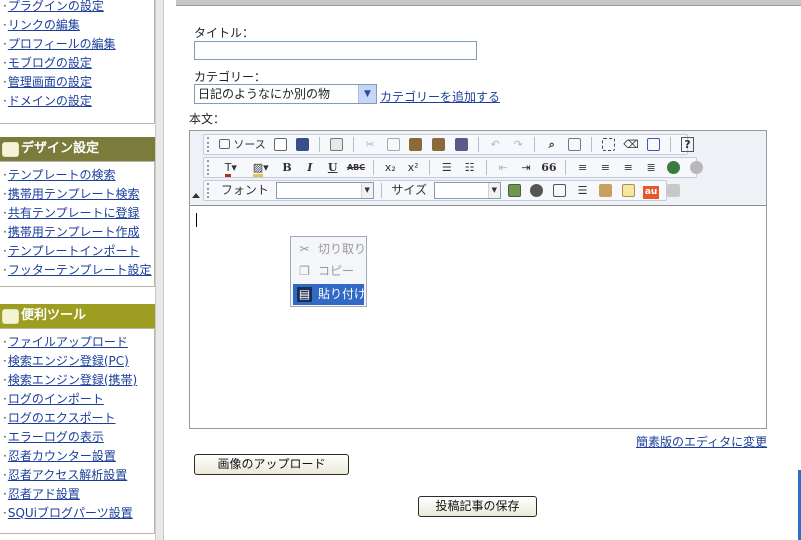  I want to click on sidebar-item: ·忍者アド設置, so click(77, 494).